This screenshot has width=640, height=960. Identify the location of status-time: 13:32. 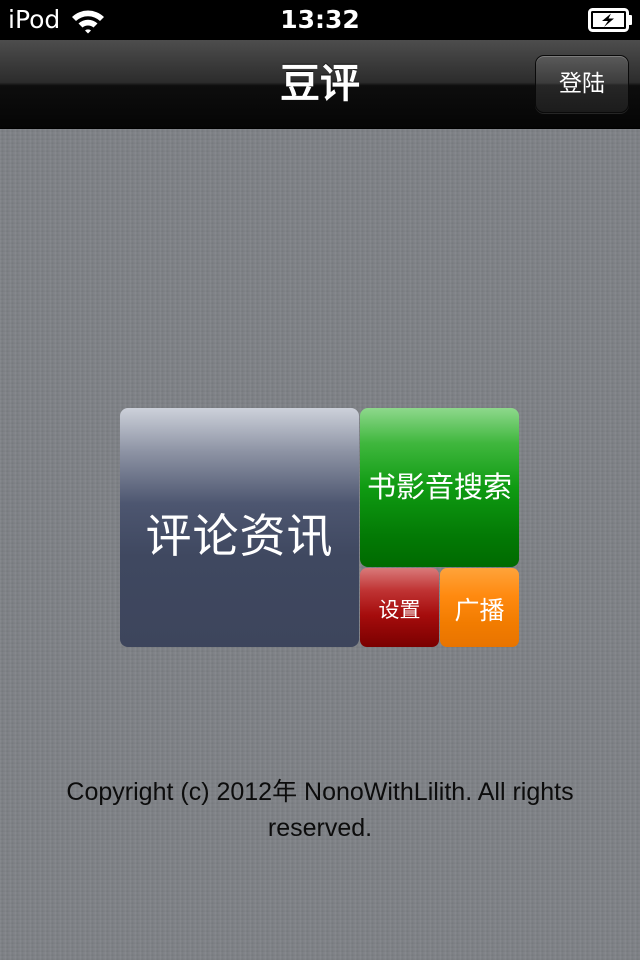
(320, 19).